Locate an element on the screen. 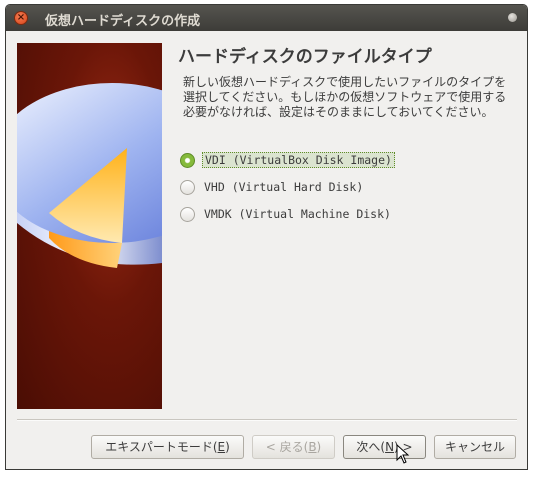 This screenshot has height=480, width=538. option-vdi: VDI (VirtualBox Disk Image) is located at coordinates (290, 161).